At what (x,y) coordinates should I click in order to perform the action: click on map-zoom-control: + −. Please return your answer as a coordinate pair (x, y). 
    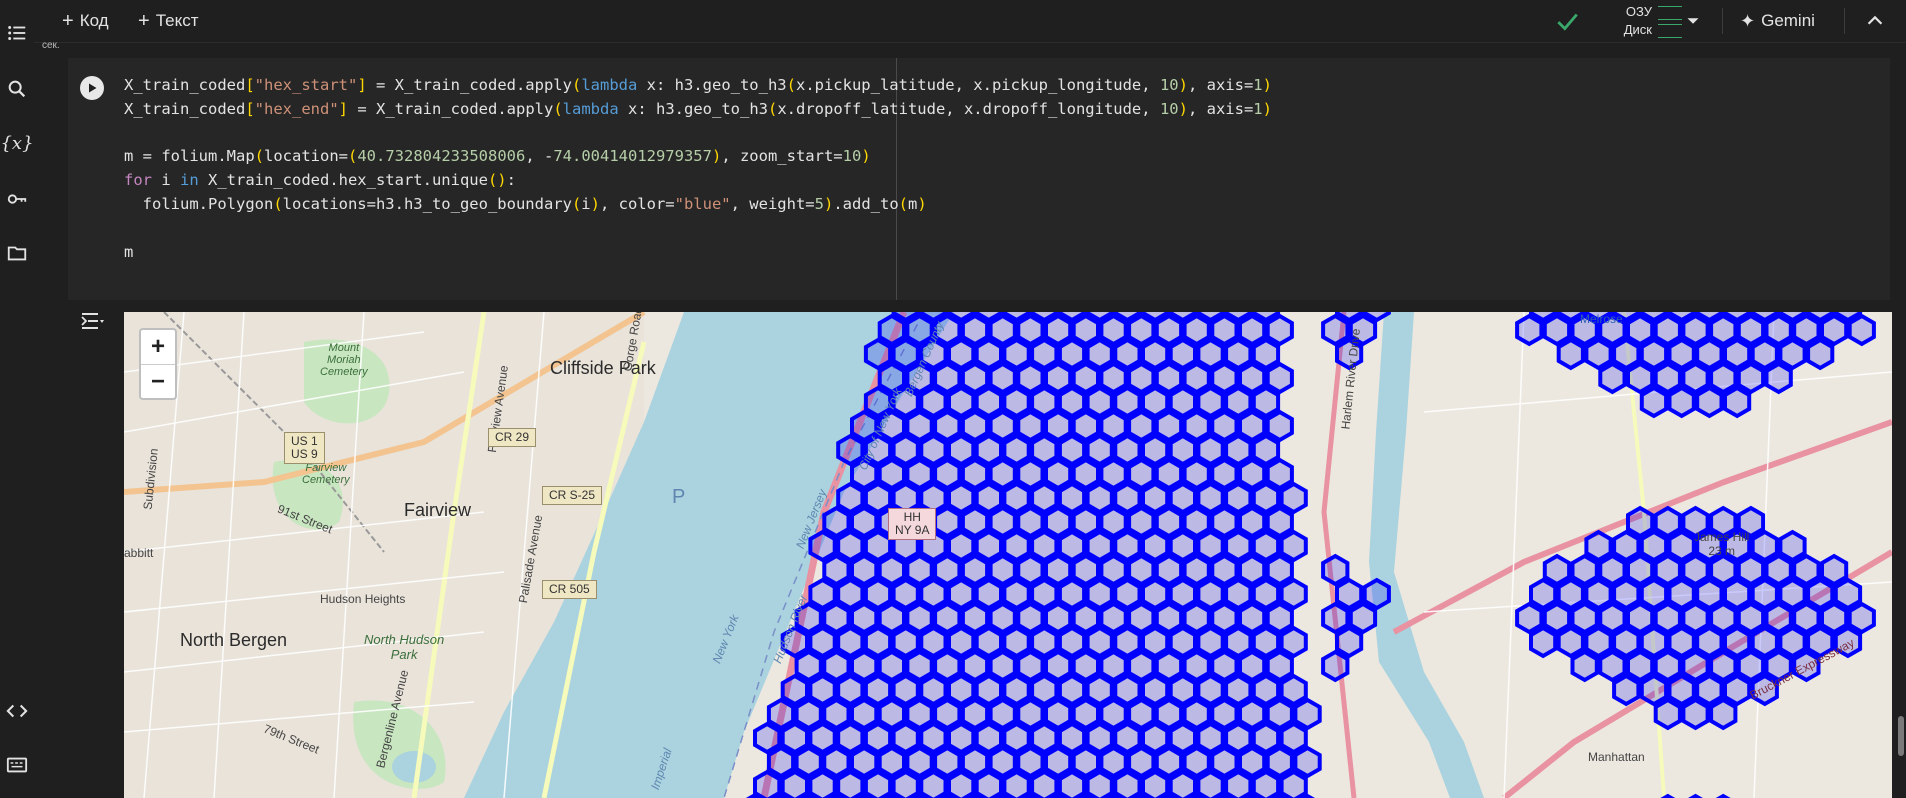
    Looking at the image, I should click on (158, 364).